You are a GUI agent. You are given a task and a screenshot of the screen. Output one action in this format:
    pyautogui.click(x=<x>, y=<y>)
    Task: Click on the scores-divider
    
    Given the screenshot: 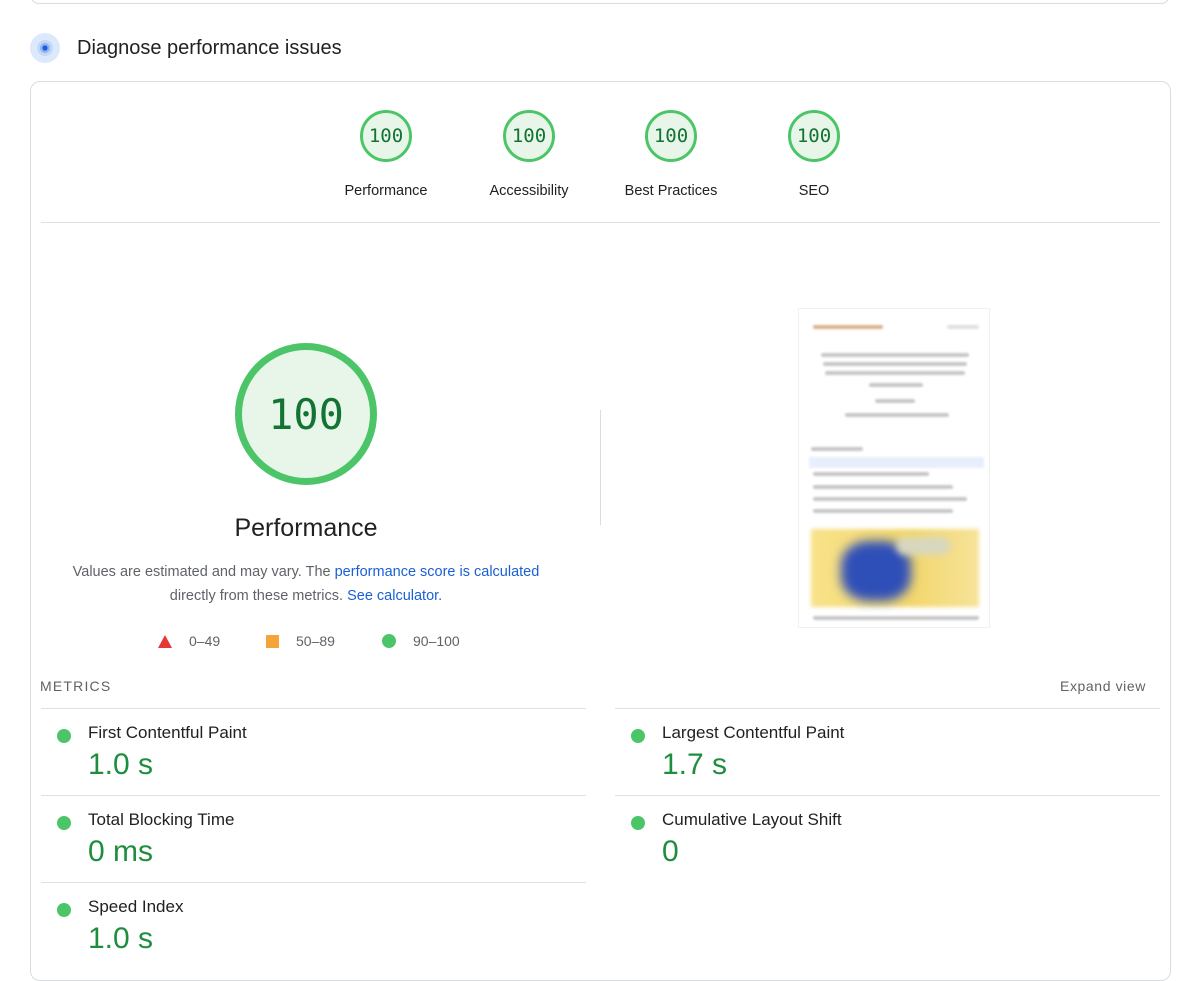 What is the action you would take?
    pyautogui.click(x=600, y=222)
    